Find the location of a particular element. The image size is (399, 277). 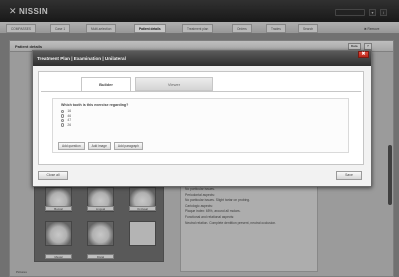

question-actions: Add question Add image Add paragraph is located at coordinates (100, 146).